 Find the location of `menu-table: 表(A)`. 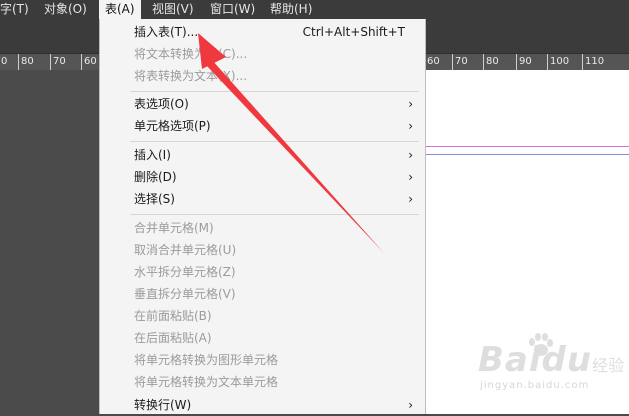

menu-table: 表(A) is located at coordinates (120, 9).